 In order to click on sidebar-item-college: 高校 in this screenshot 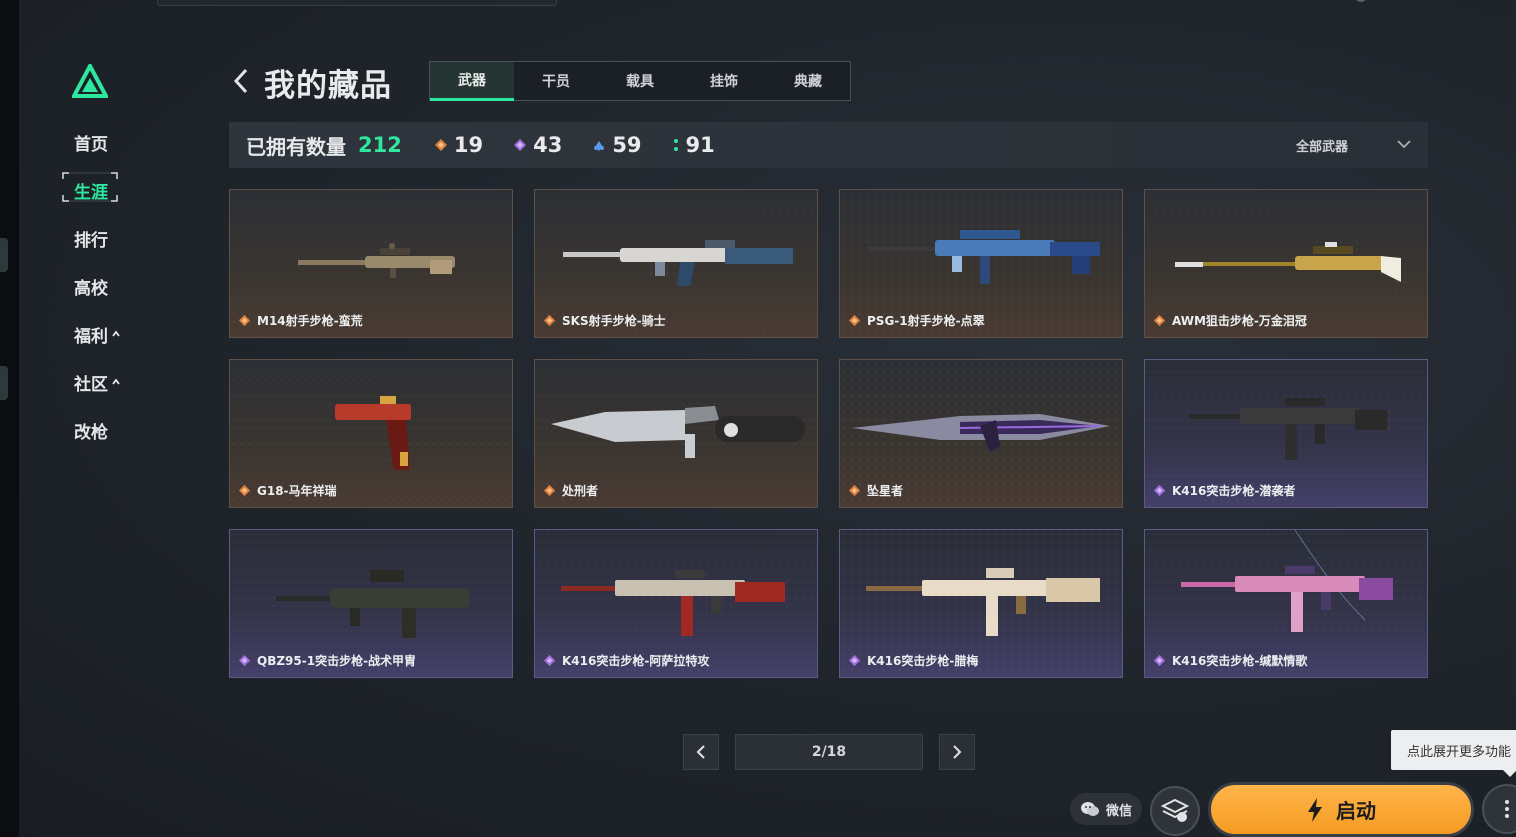, I will do `click(102, 286)`.